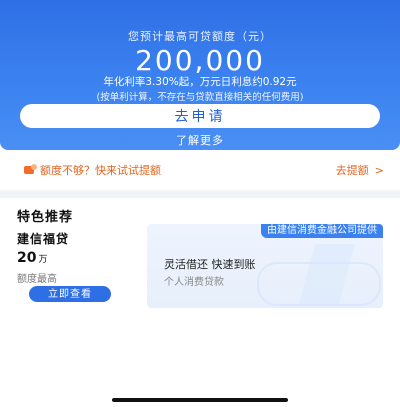 This screenshot has height=407, width=400. I want to click on product-subtitle: 个人消费贷款, so click(194, 282).